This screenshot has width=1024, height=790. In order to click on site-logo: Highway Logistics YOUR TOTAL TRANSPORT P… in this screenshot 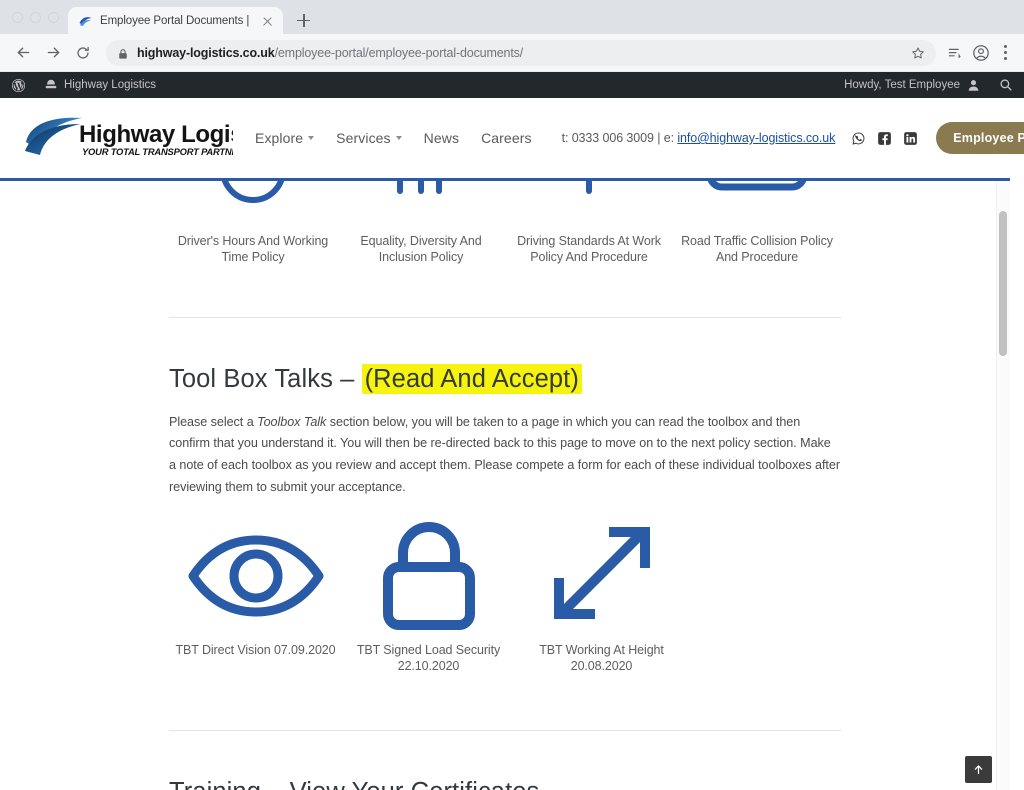, I will do `click(126, 138)`.